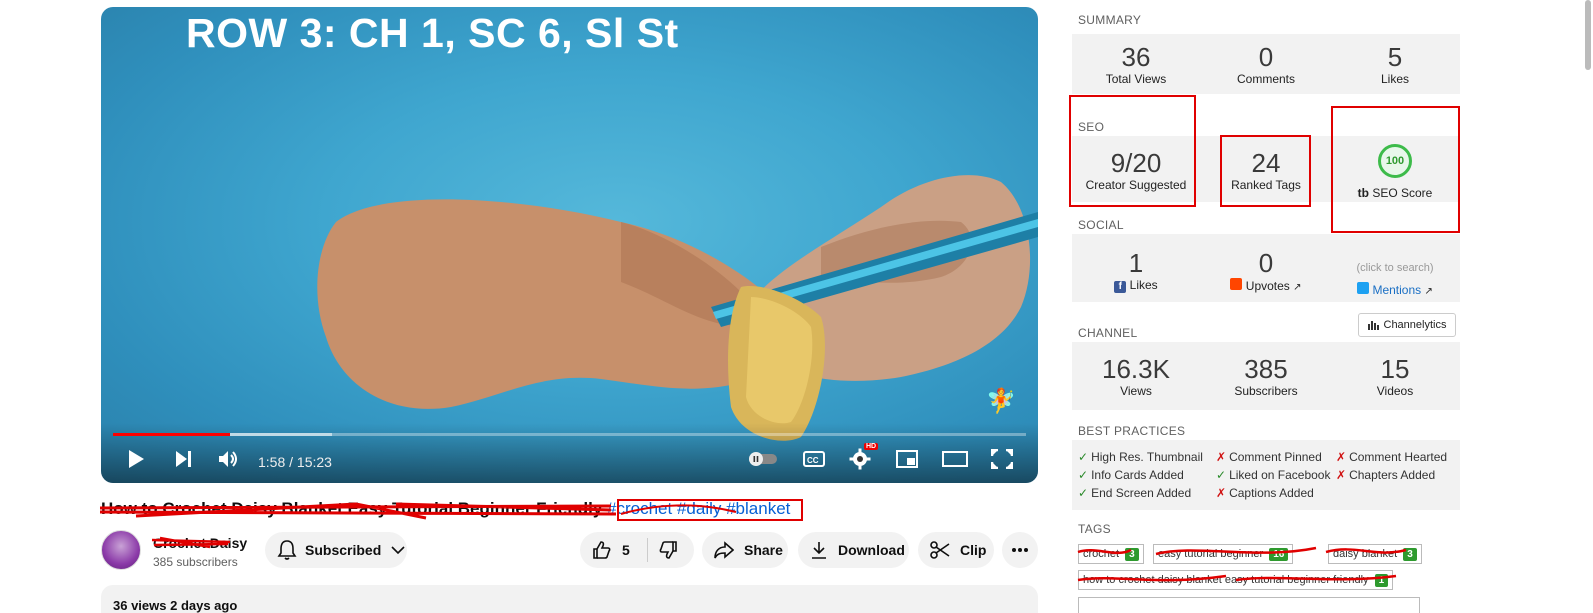 This screenshot has width=1593, height=613. I want to click on social-reddit-upvotes-label: Upvotes, so click(1267, 286).